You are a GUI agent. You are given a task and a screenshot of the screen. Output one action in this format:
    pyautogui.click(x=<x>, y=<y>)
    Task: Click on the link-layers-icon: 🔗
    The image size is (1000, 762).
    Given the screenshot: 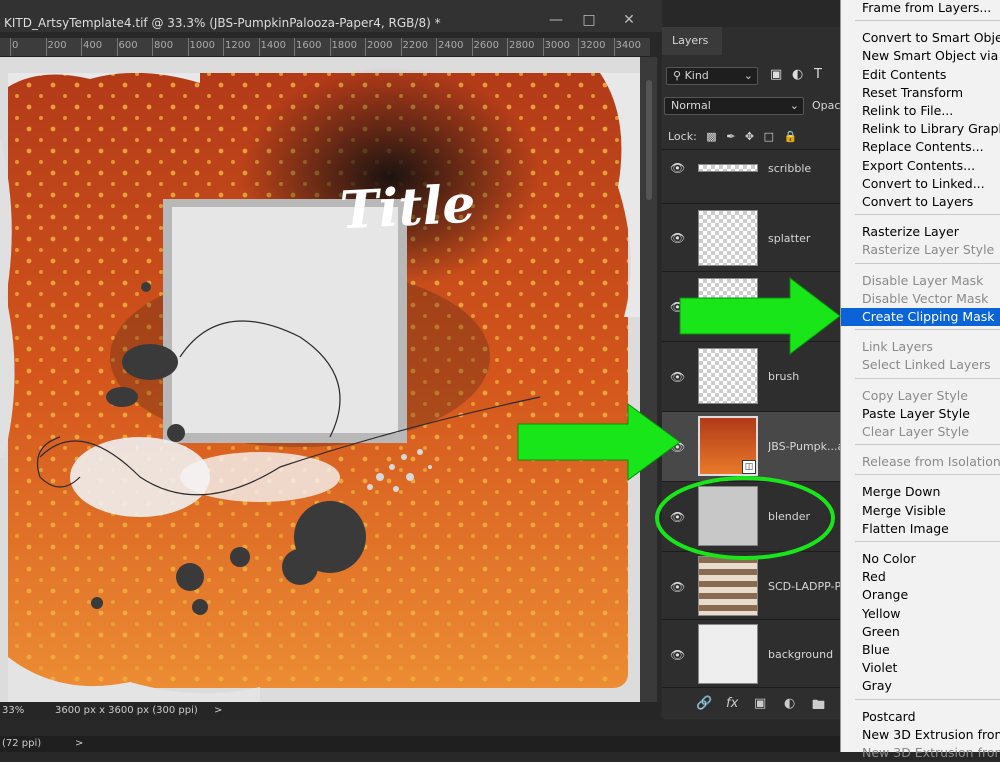 What is the action you would take?
    pyautogui.click(x=704, y=703)
    